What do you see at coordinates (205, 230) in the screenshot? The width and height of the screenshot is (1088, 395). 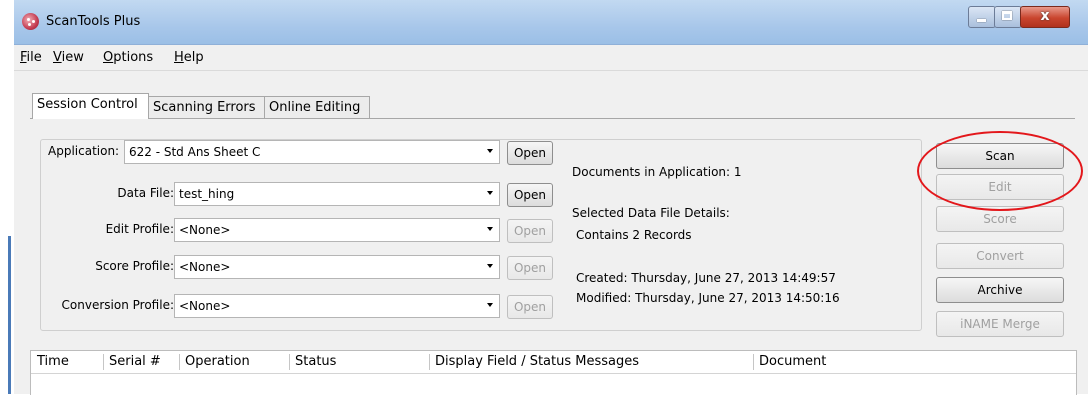 I see `edit-profile-value: <None>` at bounding box center [205, 230].